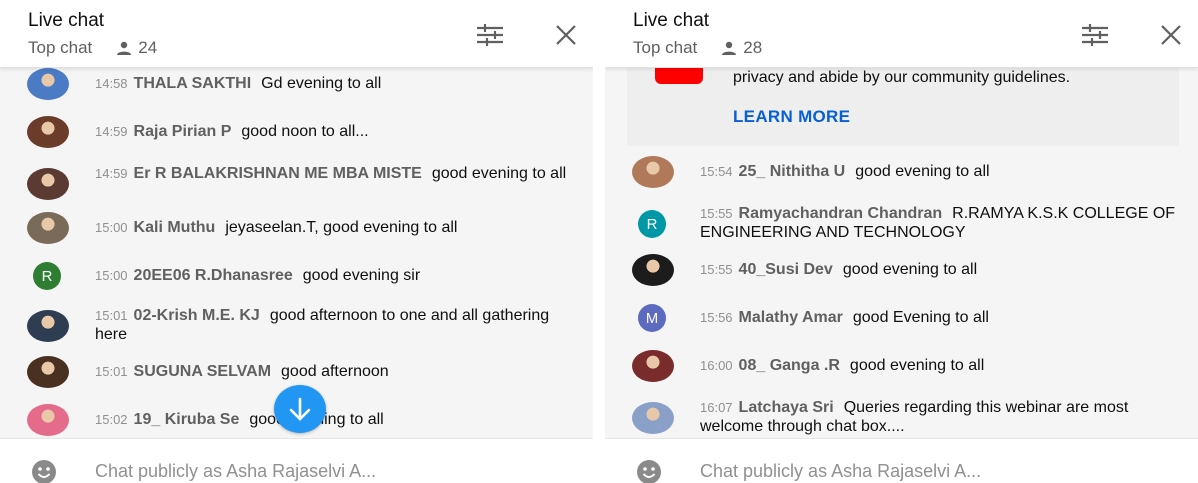 The image size is (1198, 483). Describe the element at coordinates (786, 407) in the screenshot. I see `message-author: Latchaya Sri` at that location.